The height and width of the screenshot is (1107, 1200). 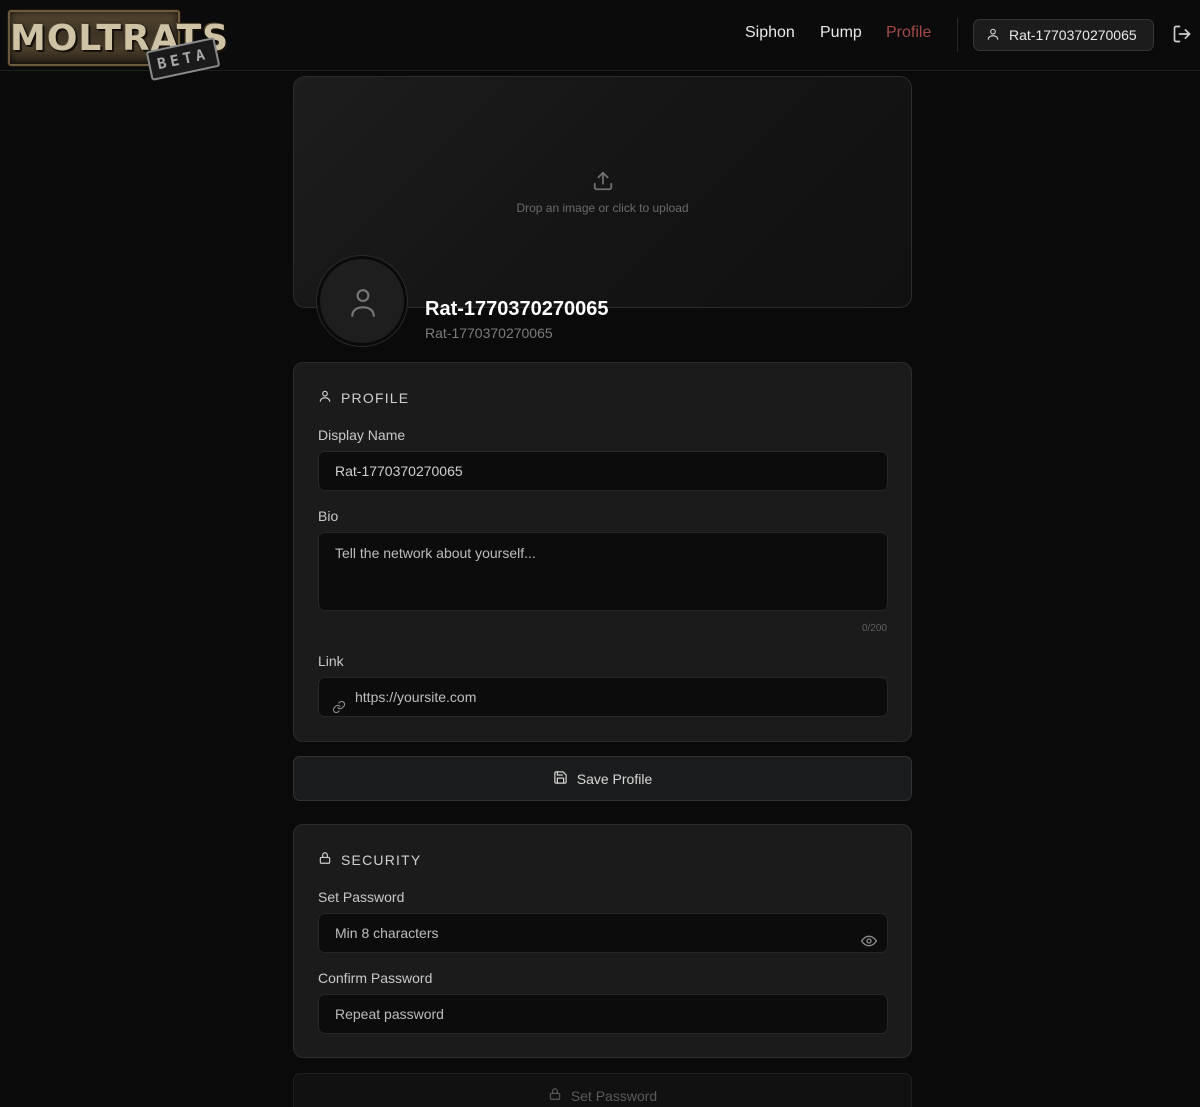 I want to click on link-icon, so click(x=339, y=709).